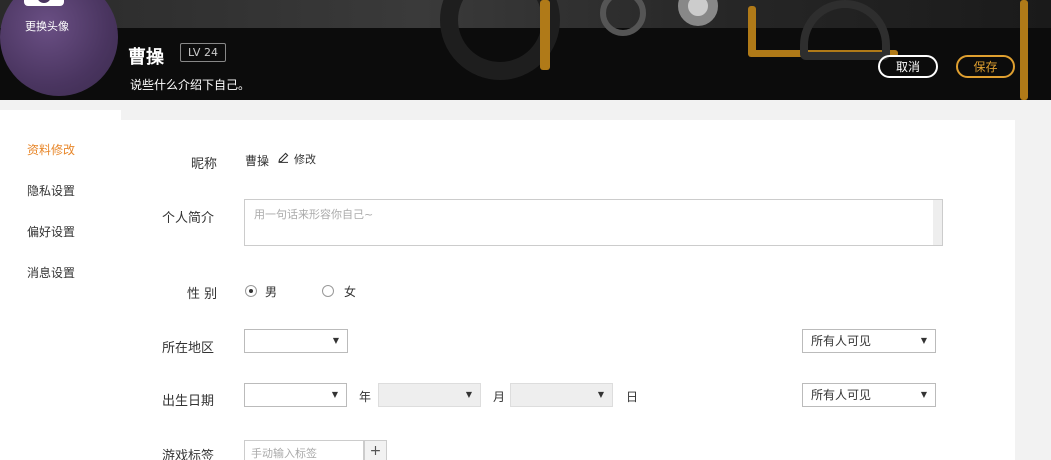  What do you see at coordinates (841, 341) in the screenshot?
I see `region-visibility-value: 所有人可见` at bounding box center [841, 341].